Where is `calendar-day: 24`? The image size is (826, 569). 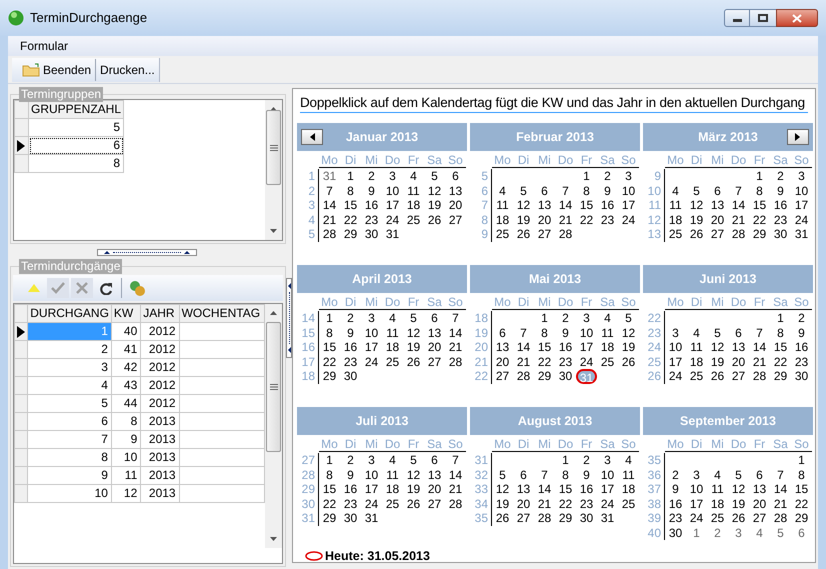 calendar-day: 24 is located at coordinates (371, 503).